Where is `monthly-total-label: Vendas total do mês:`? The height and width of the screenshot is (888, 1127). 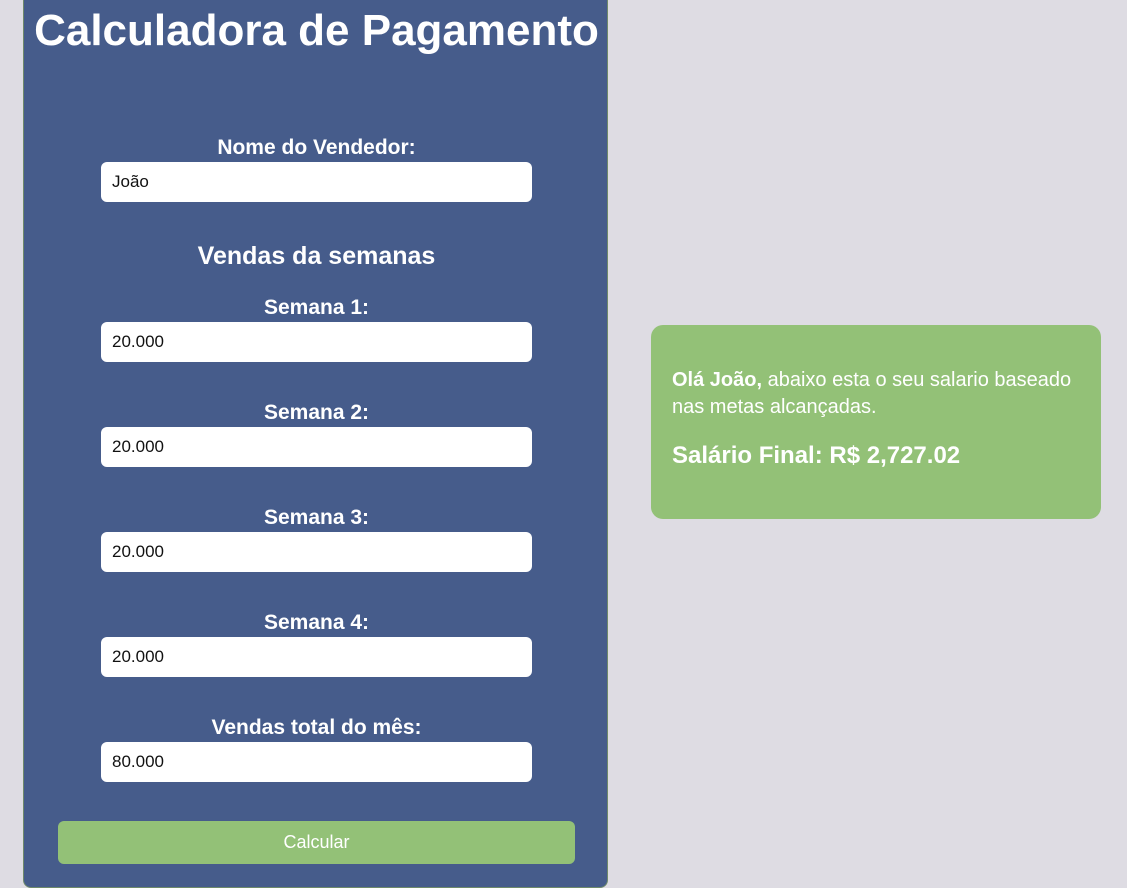
monthly-total-label: Vendas total do mês: is located at coordinates (316, 727).